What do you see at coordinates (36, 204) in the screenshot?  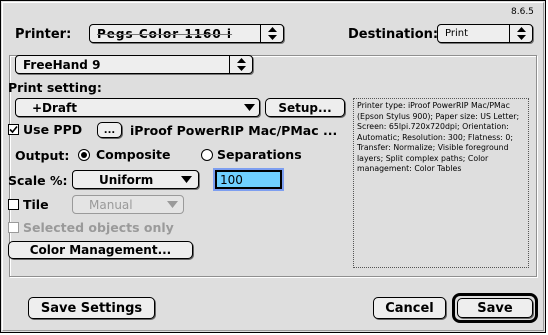 I see `tile-label: Tile` at bounding box center [36, 204].